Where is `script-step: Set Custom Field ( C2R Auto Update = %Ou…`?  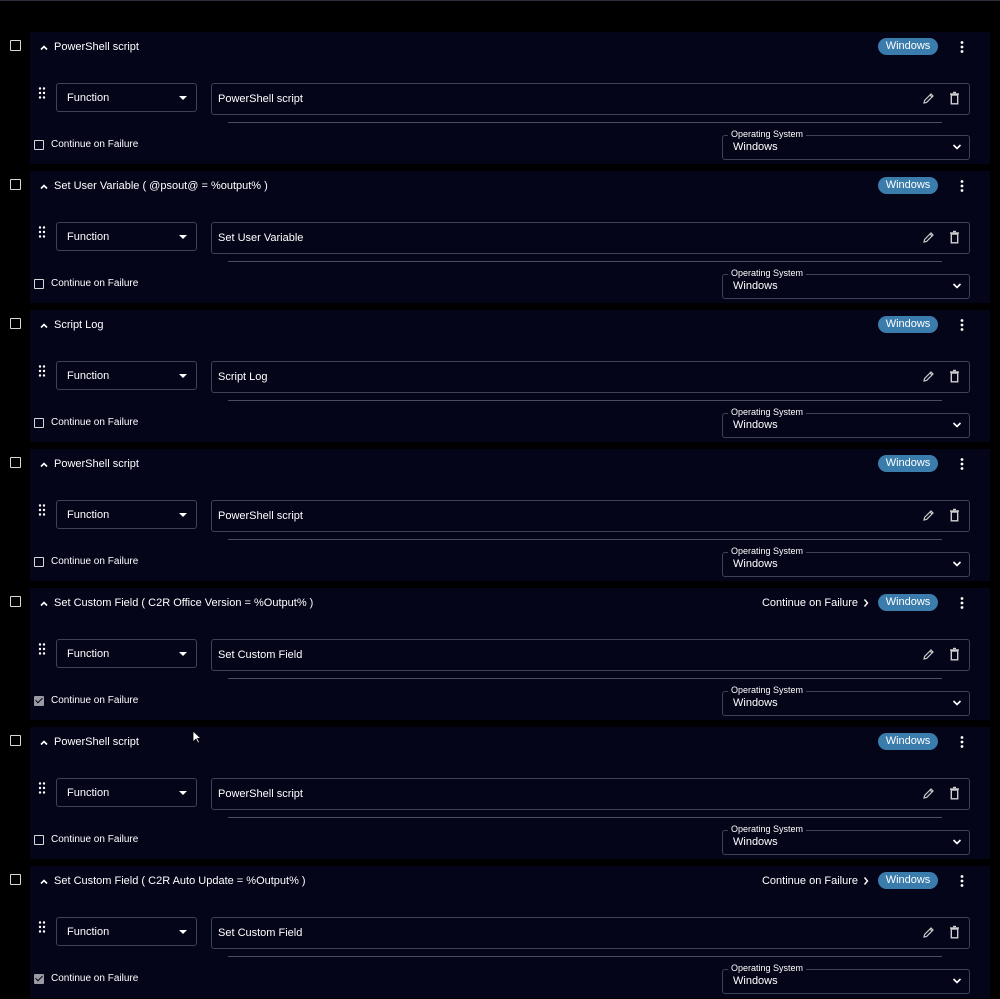 script-step: Set Custom Field ( C2R Auto Update = %Ou… is located at coordinates (500, 932).